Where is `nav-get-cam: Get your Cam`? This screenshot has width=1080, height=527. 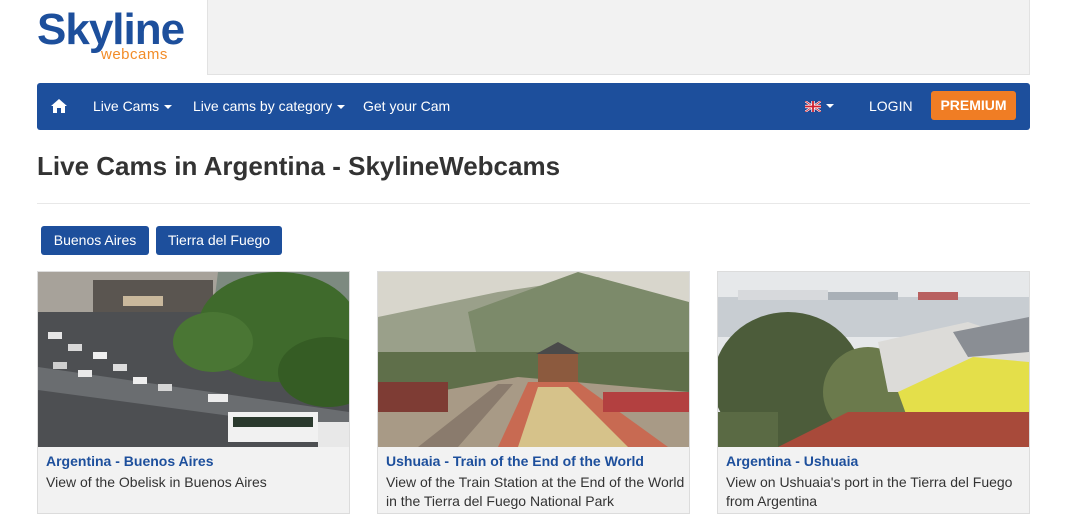
nav-get-cam: Get your Cam is located at coordinates (406, 106).